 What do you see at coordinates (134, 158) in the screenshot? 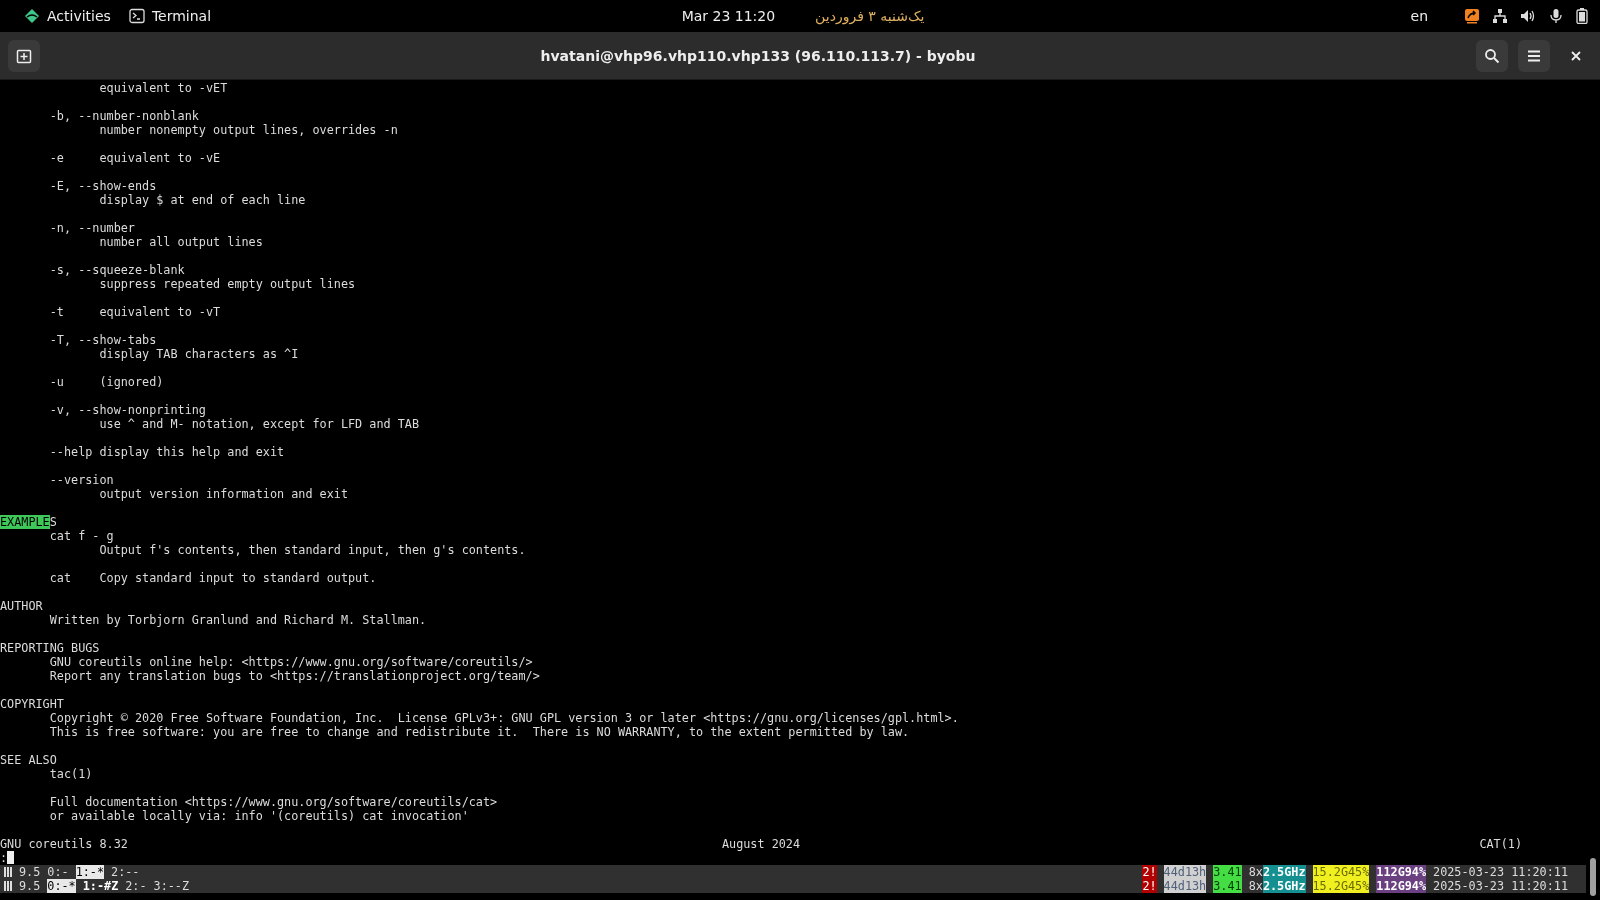
I see `text-line: -e equivalent to -vE` at bounding box center [134, 158].